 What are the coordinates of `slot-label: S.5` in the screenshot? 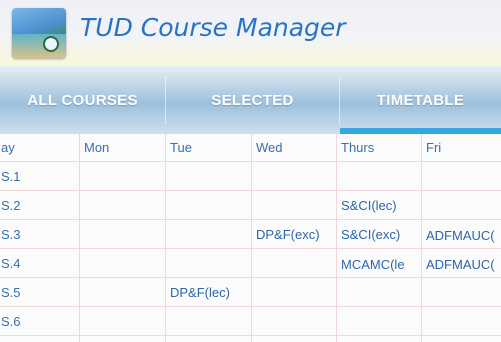 It's located at (39, 293).